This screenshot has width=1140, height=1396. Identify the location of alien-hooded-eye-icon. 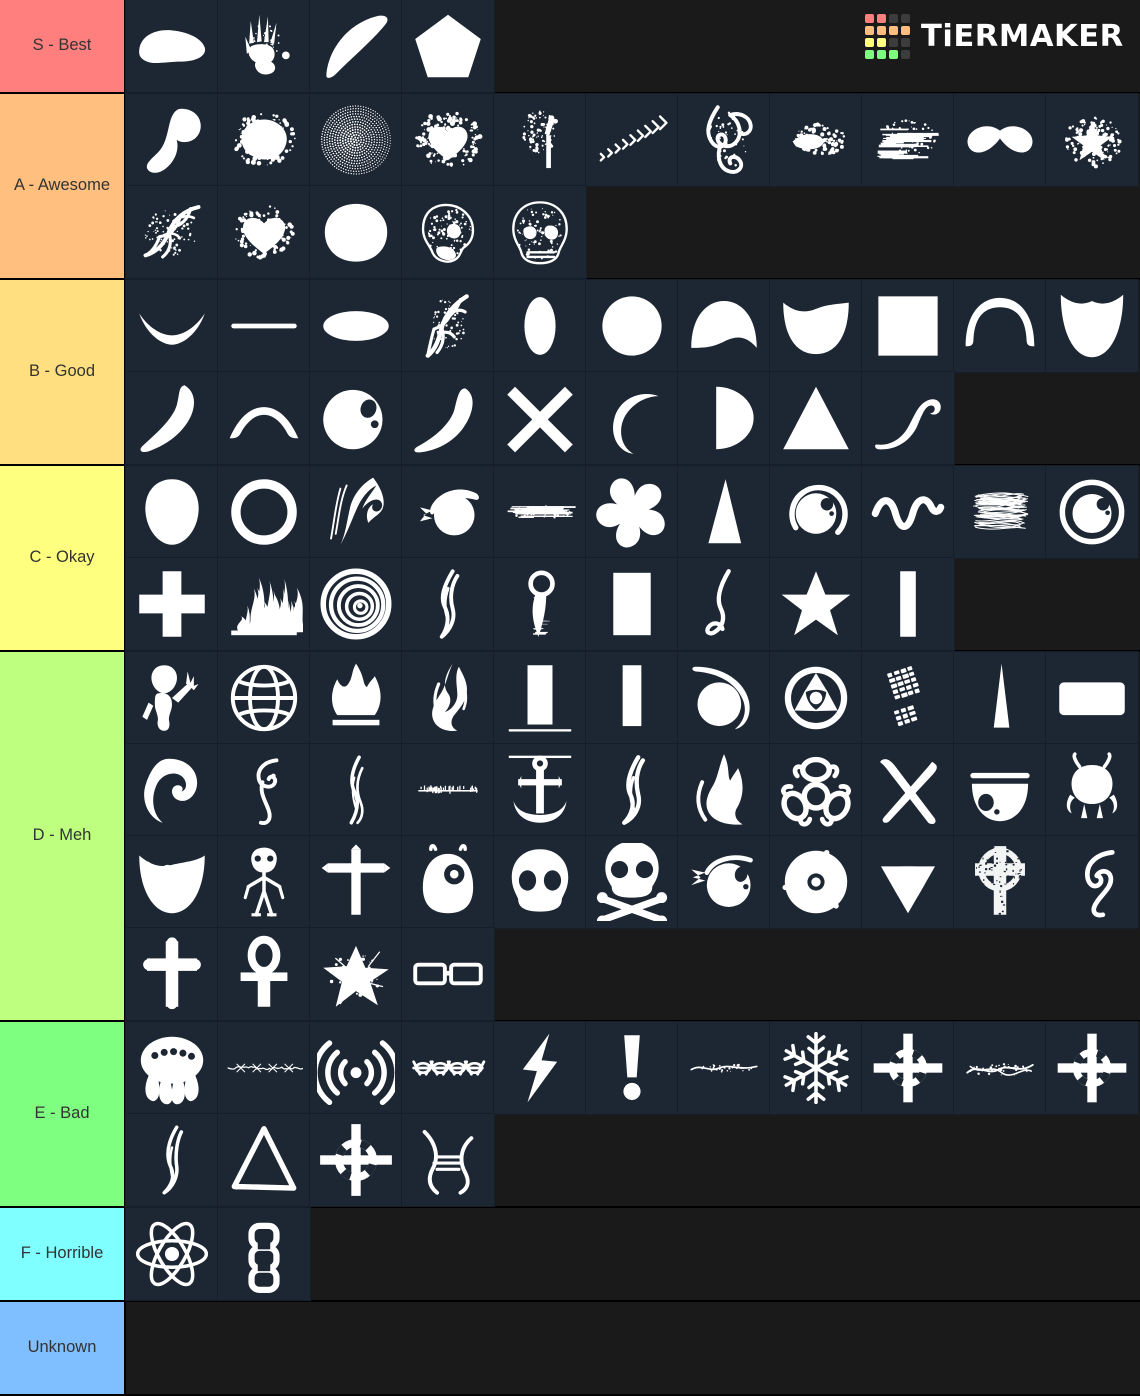
(448, 882).